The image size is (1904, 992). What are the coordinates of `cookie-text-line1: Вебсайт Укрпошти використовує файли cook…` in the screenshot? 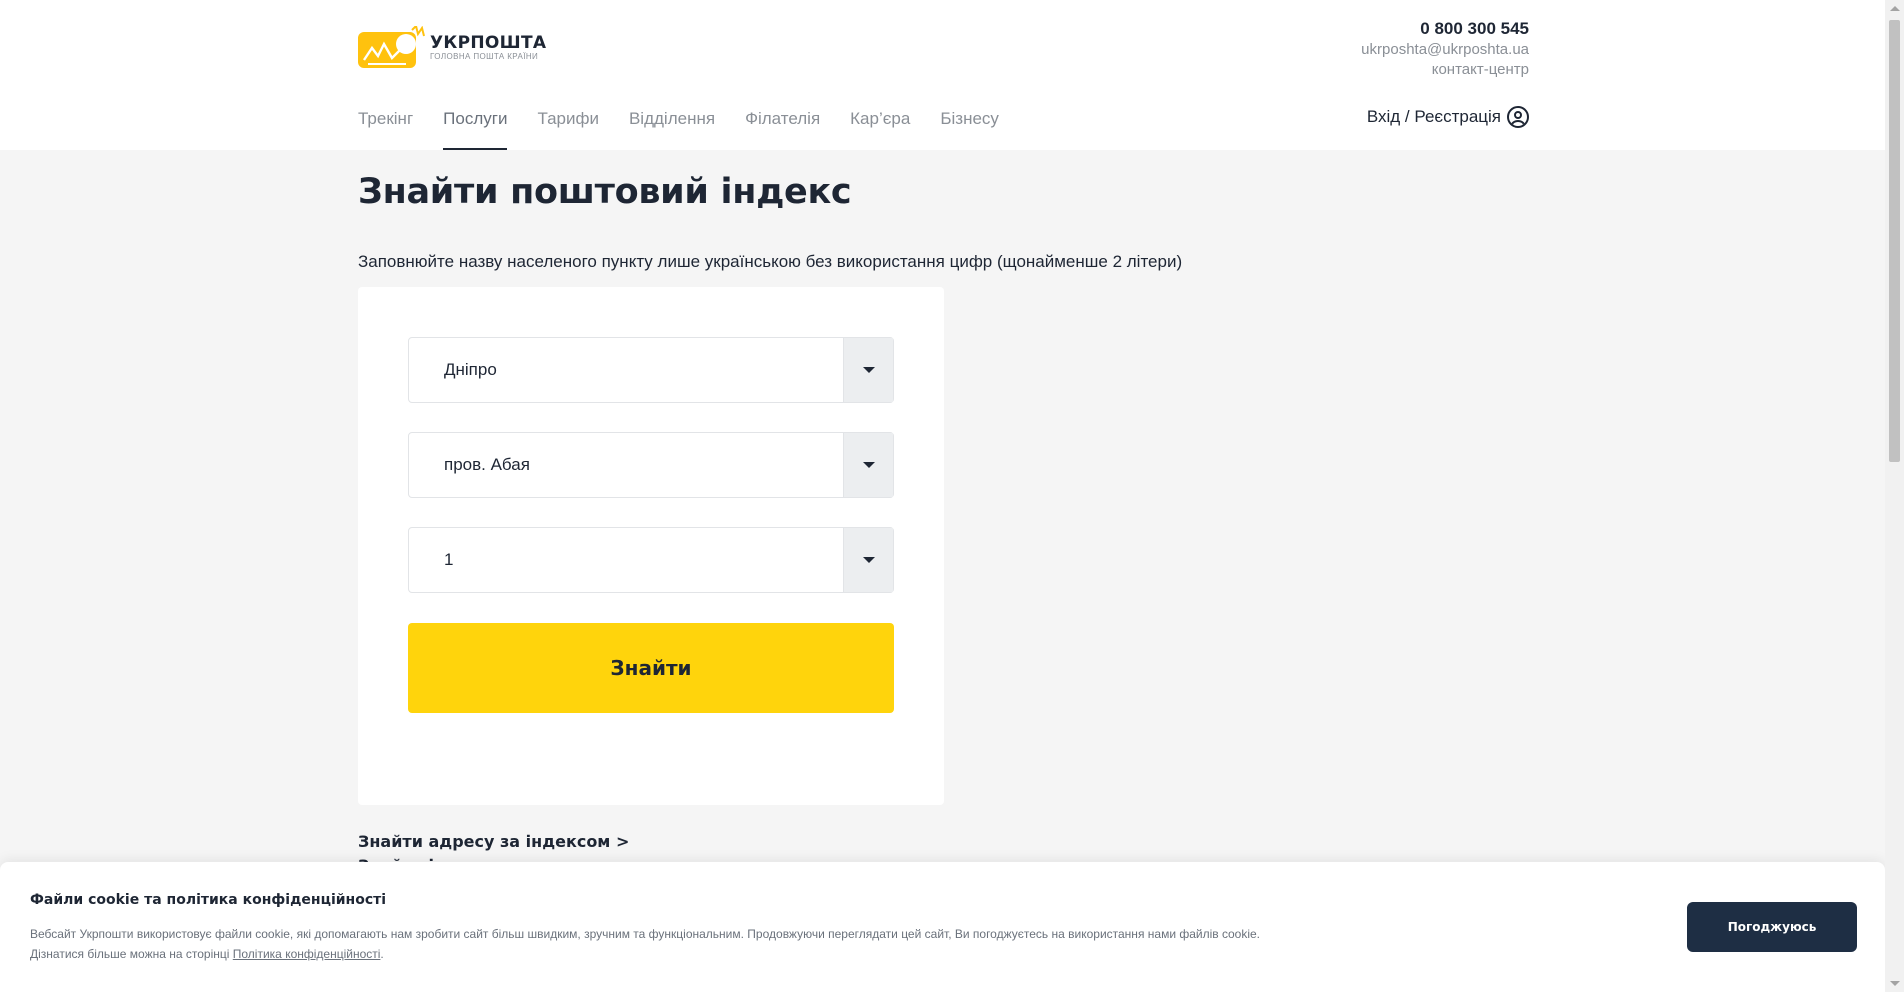 It's located at (645, 934).